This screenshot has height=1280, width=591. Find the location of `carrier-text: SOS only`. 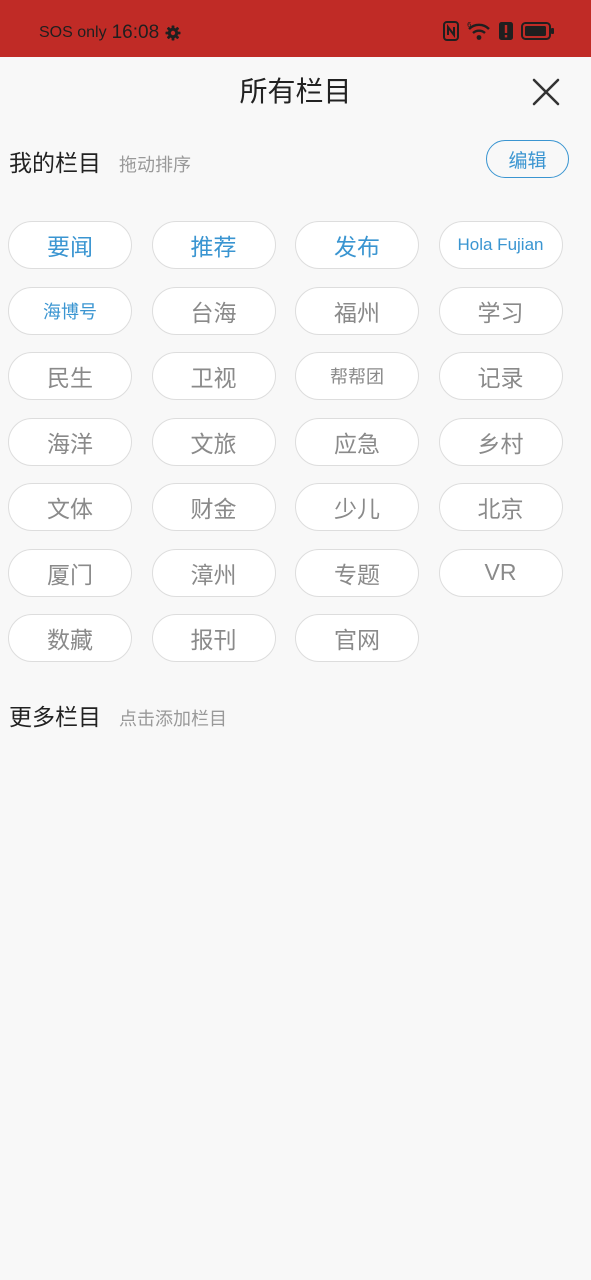

carrier-text: SOS only is located at coordinates (73, 32).